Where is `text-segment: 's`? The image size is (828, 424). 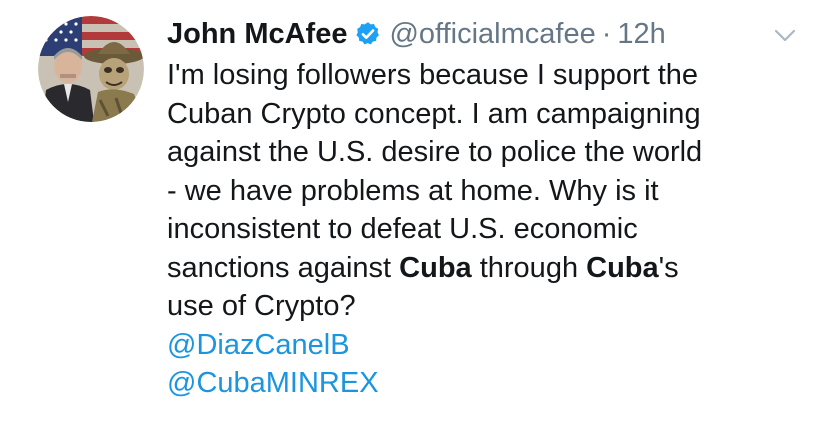
text-segment: 's is located at coordinates (668, 267).